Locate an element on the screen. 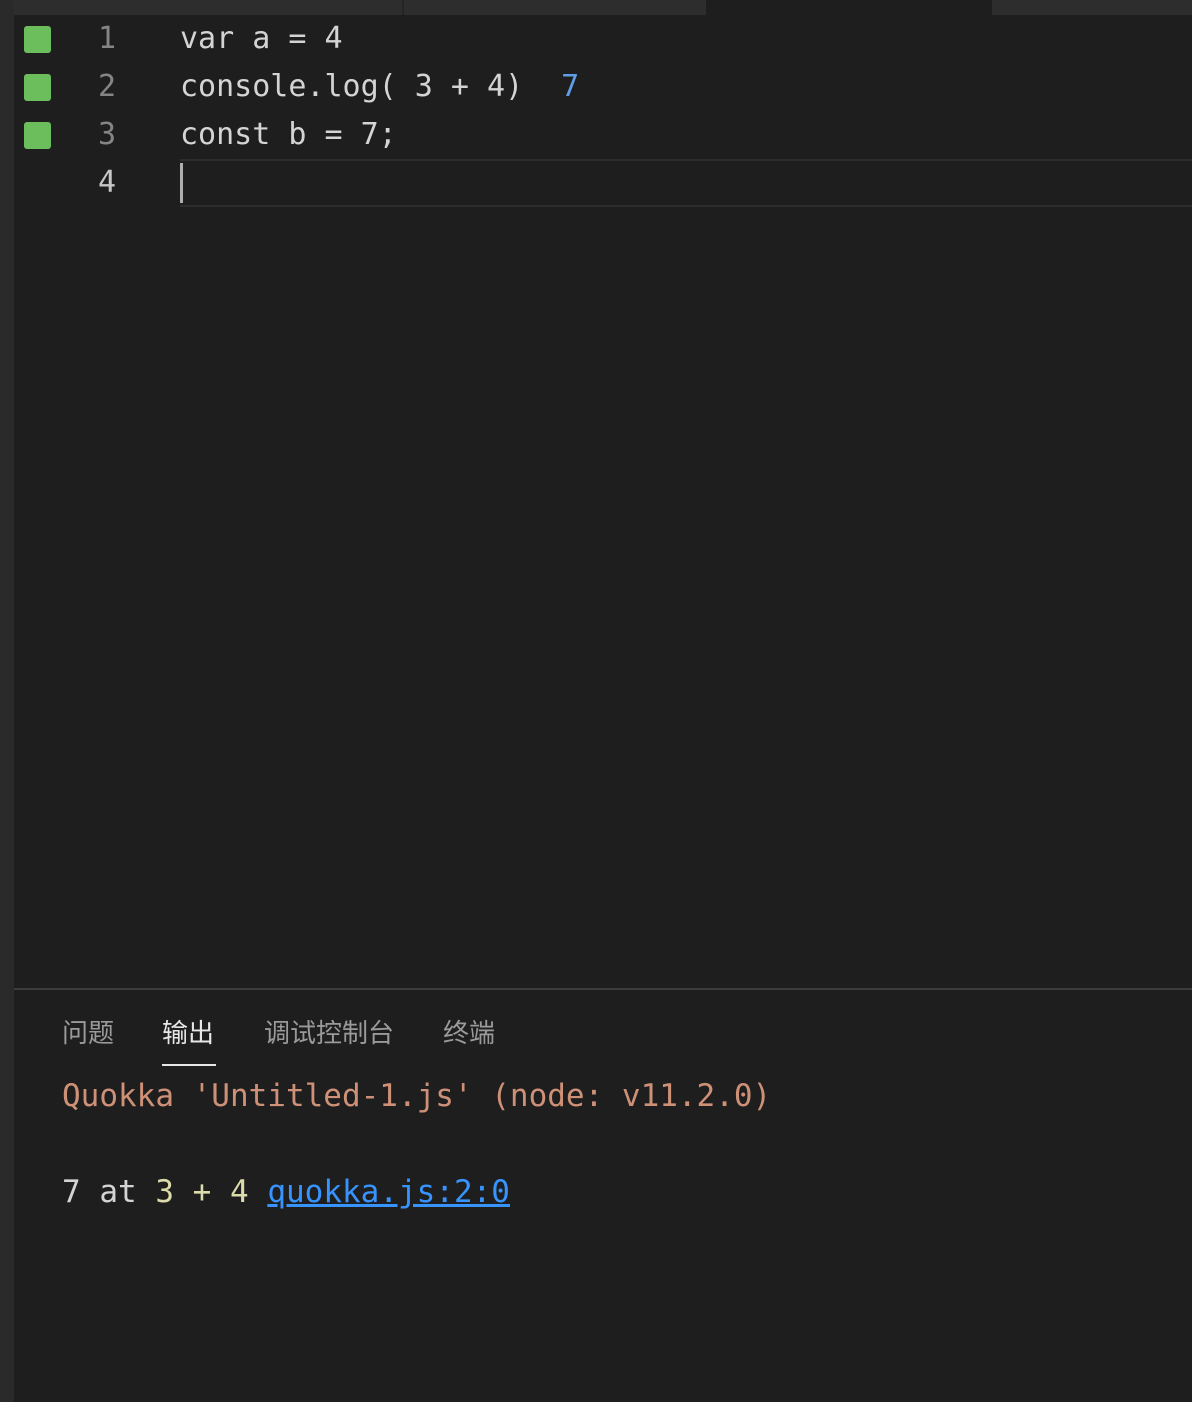 This screenshot has width=1192, height=1402. inline-result-value: 7 is located at coordinates (570, 86).